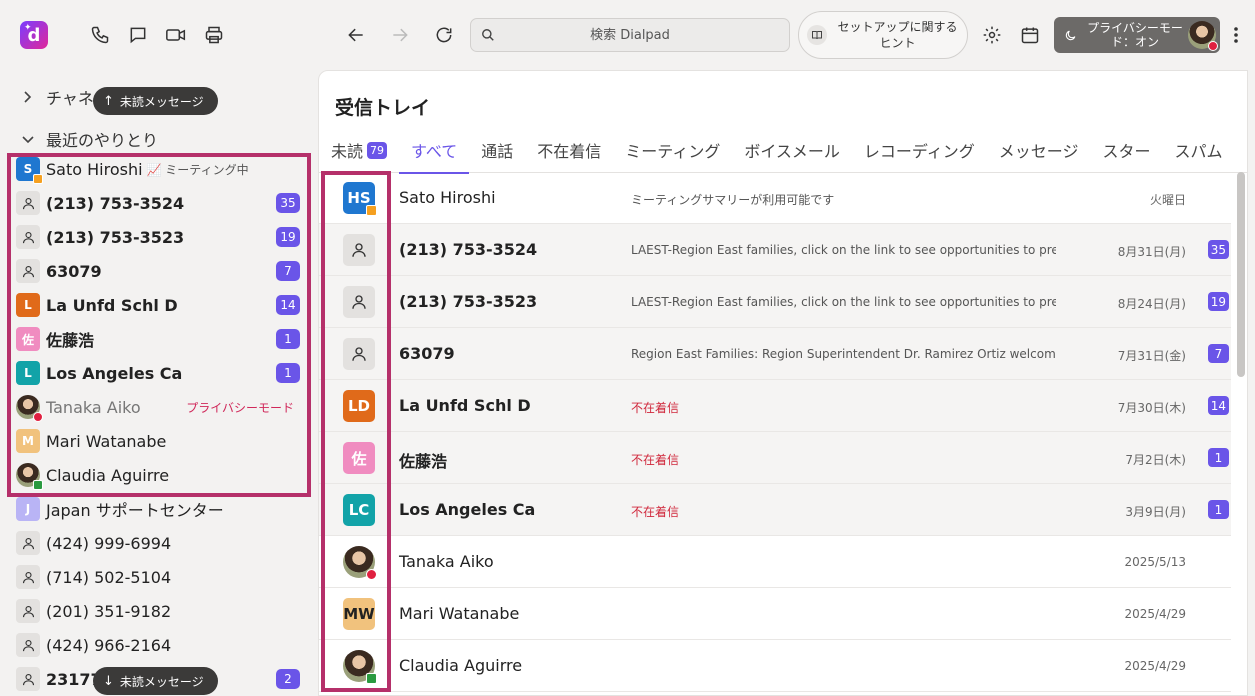 The height and width of the screenshot is (696, 1255). I want to click on unread-messages-up-button: ↑ 未読メッセージ, so click(155, 101).